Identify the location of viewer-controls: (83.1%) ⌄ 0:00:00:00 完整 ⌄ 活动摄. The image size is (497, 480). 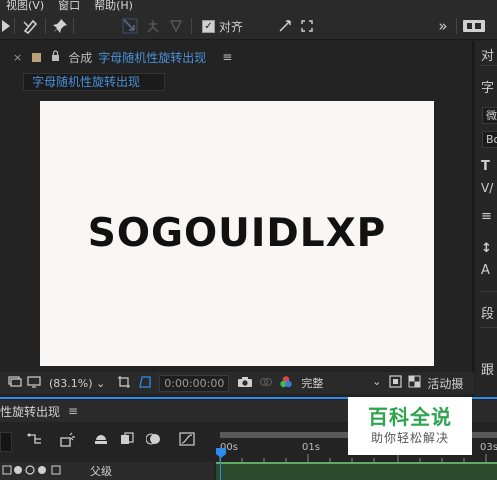
(237, 383).